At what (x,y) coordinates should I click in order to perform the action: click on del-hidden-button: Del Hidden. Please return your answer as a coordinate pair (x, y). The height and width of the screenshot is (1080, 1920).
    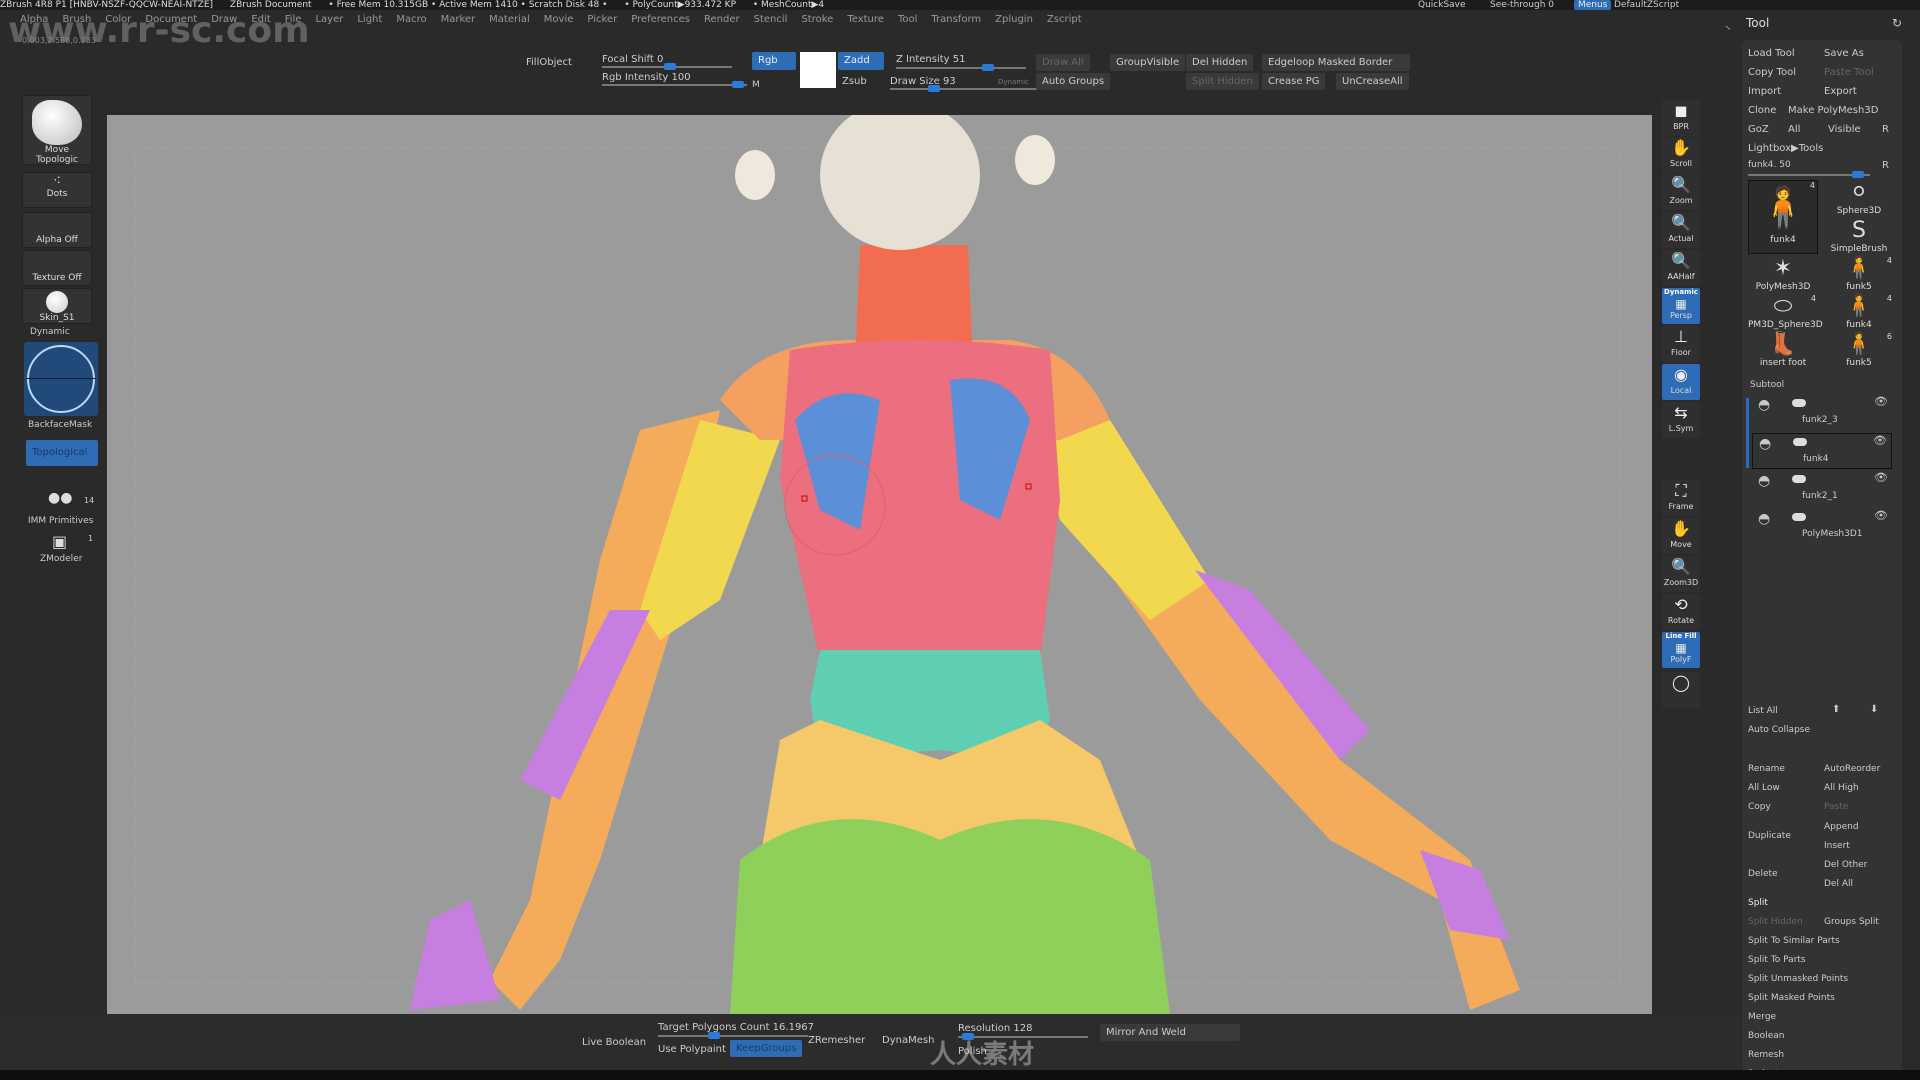
    Looking at the image, I should click on (1220, 62).